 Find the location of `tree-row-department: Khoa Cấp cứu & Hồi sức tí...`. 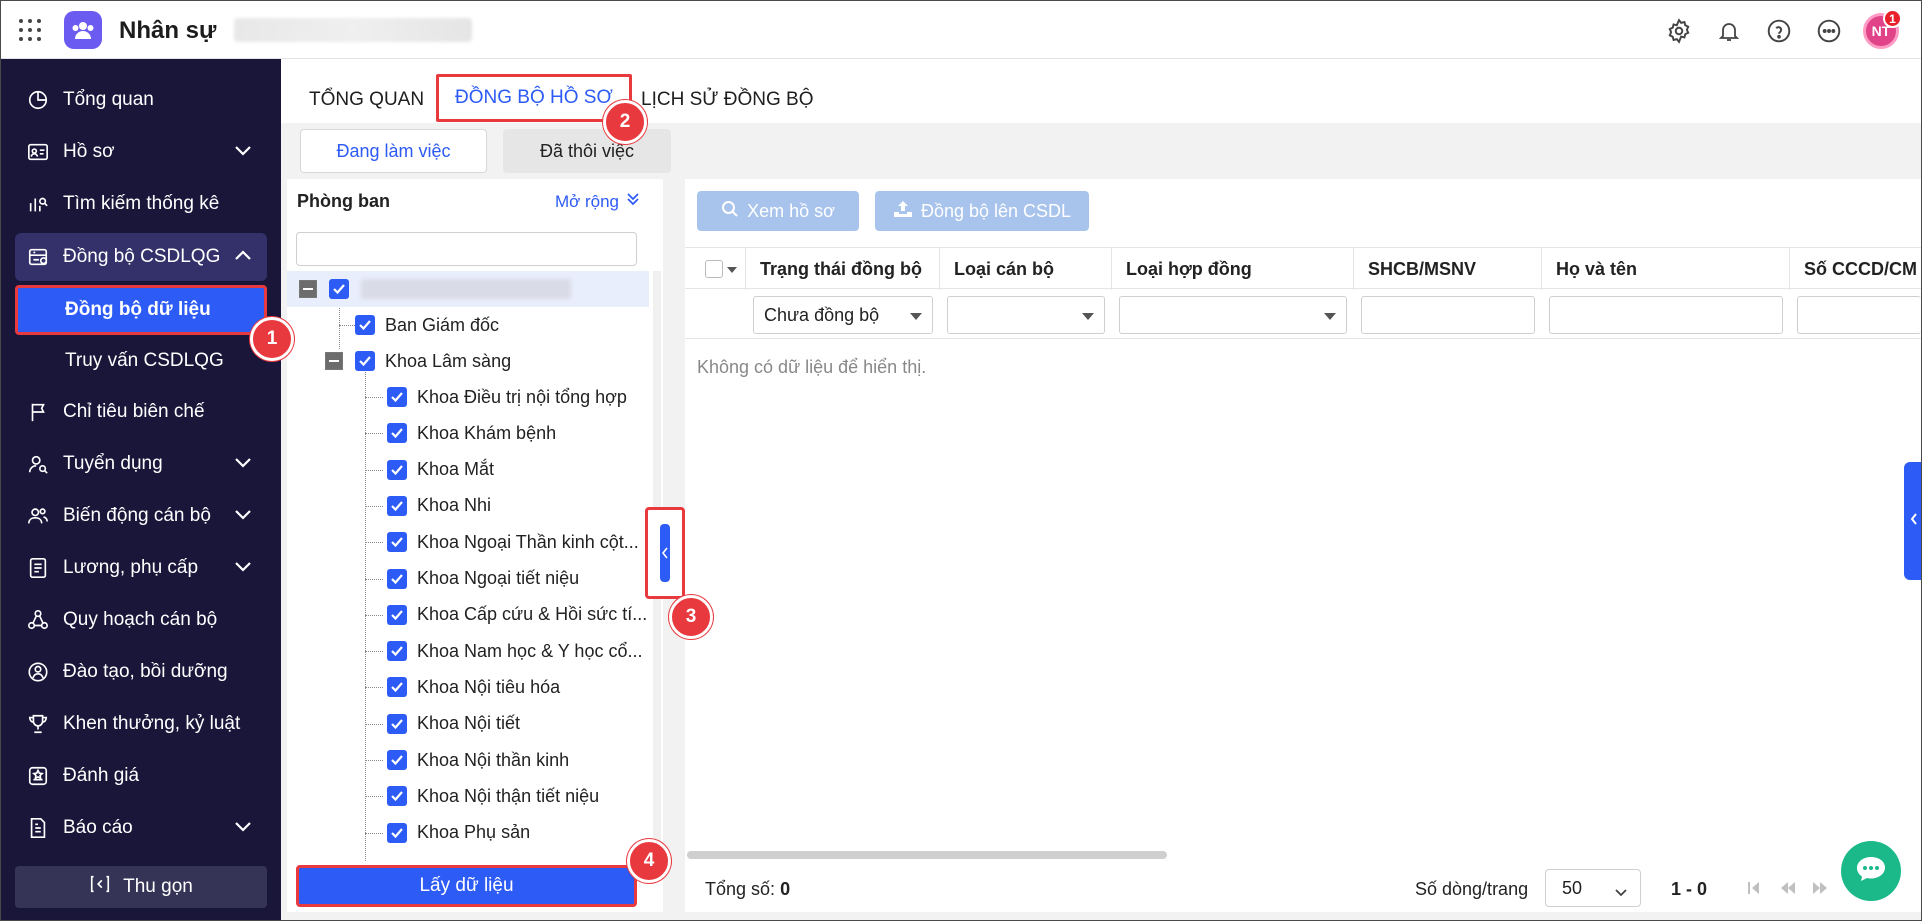

tree-row-department: Khoa Cấp cứu & Hồi sức tí... is located at coordinates (468, 615).